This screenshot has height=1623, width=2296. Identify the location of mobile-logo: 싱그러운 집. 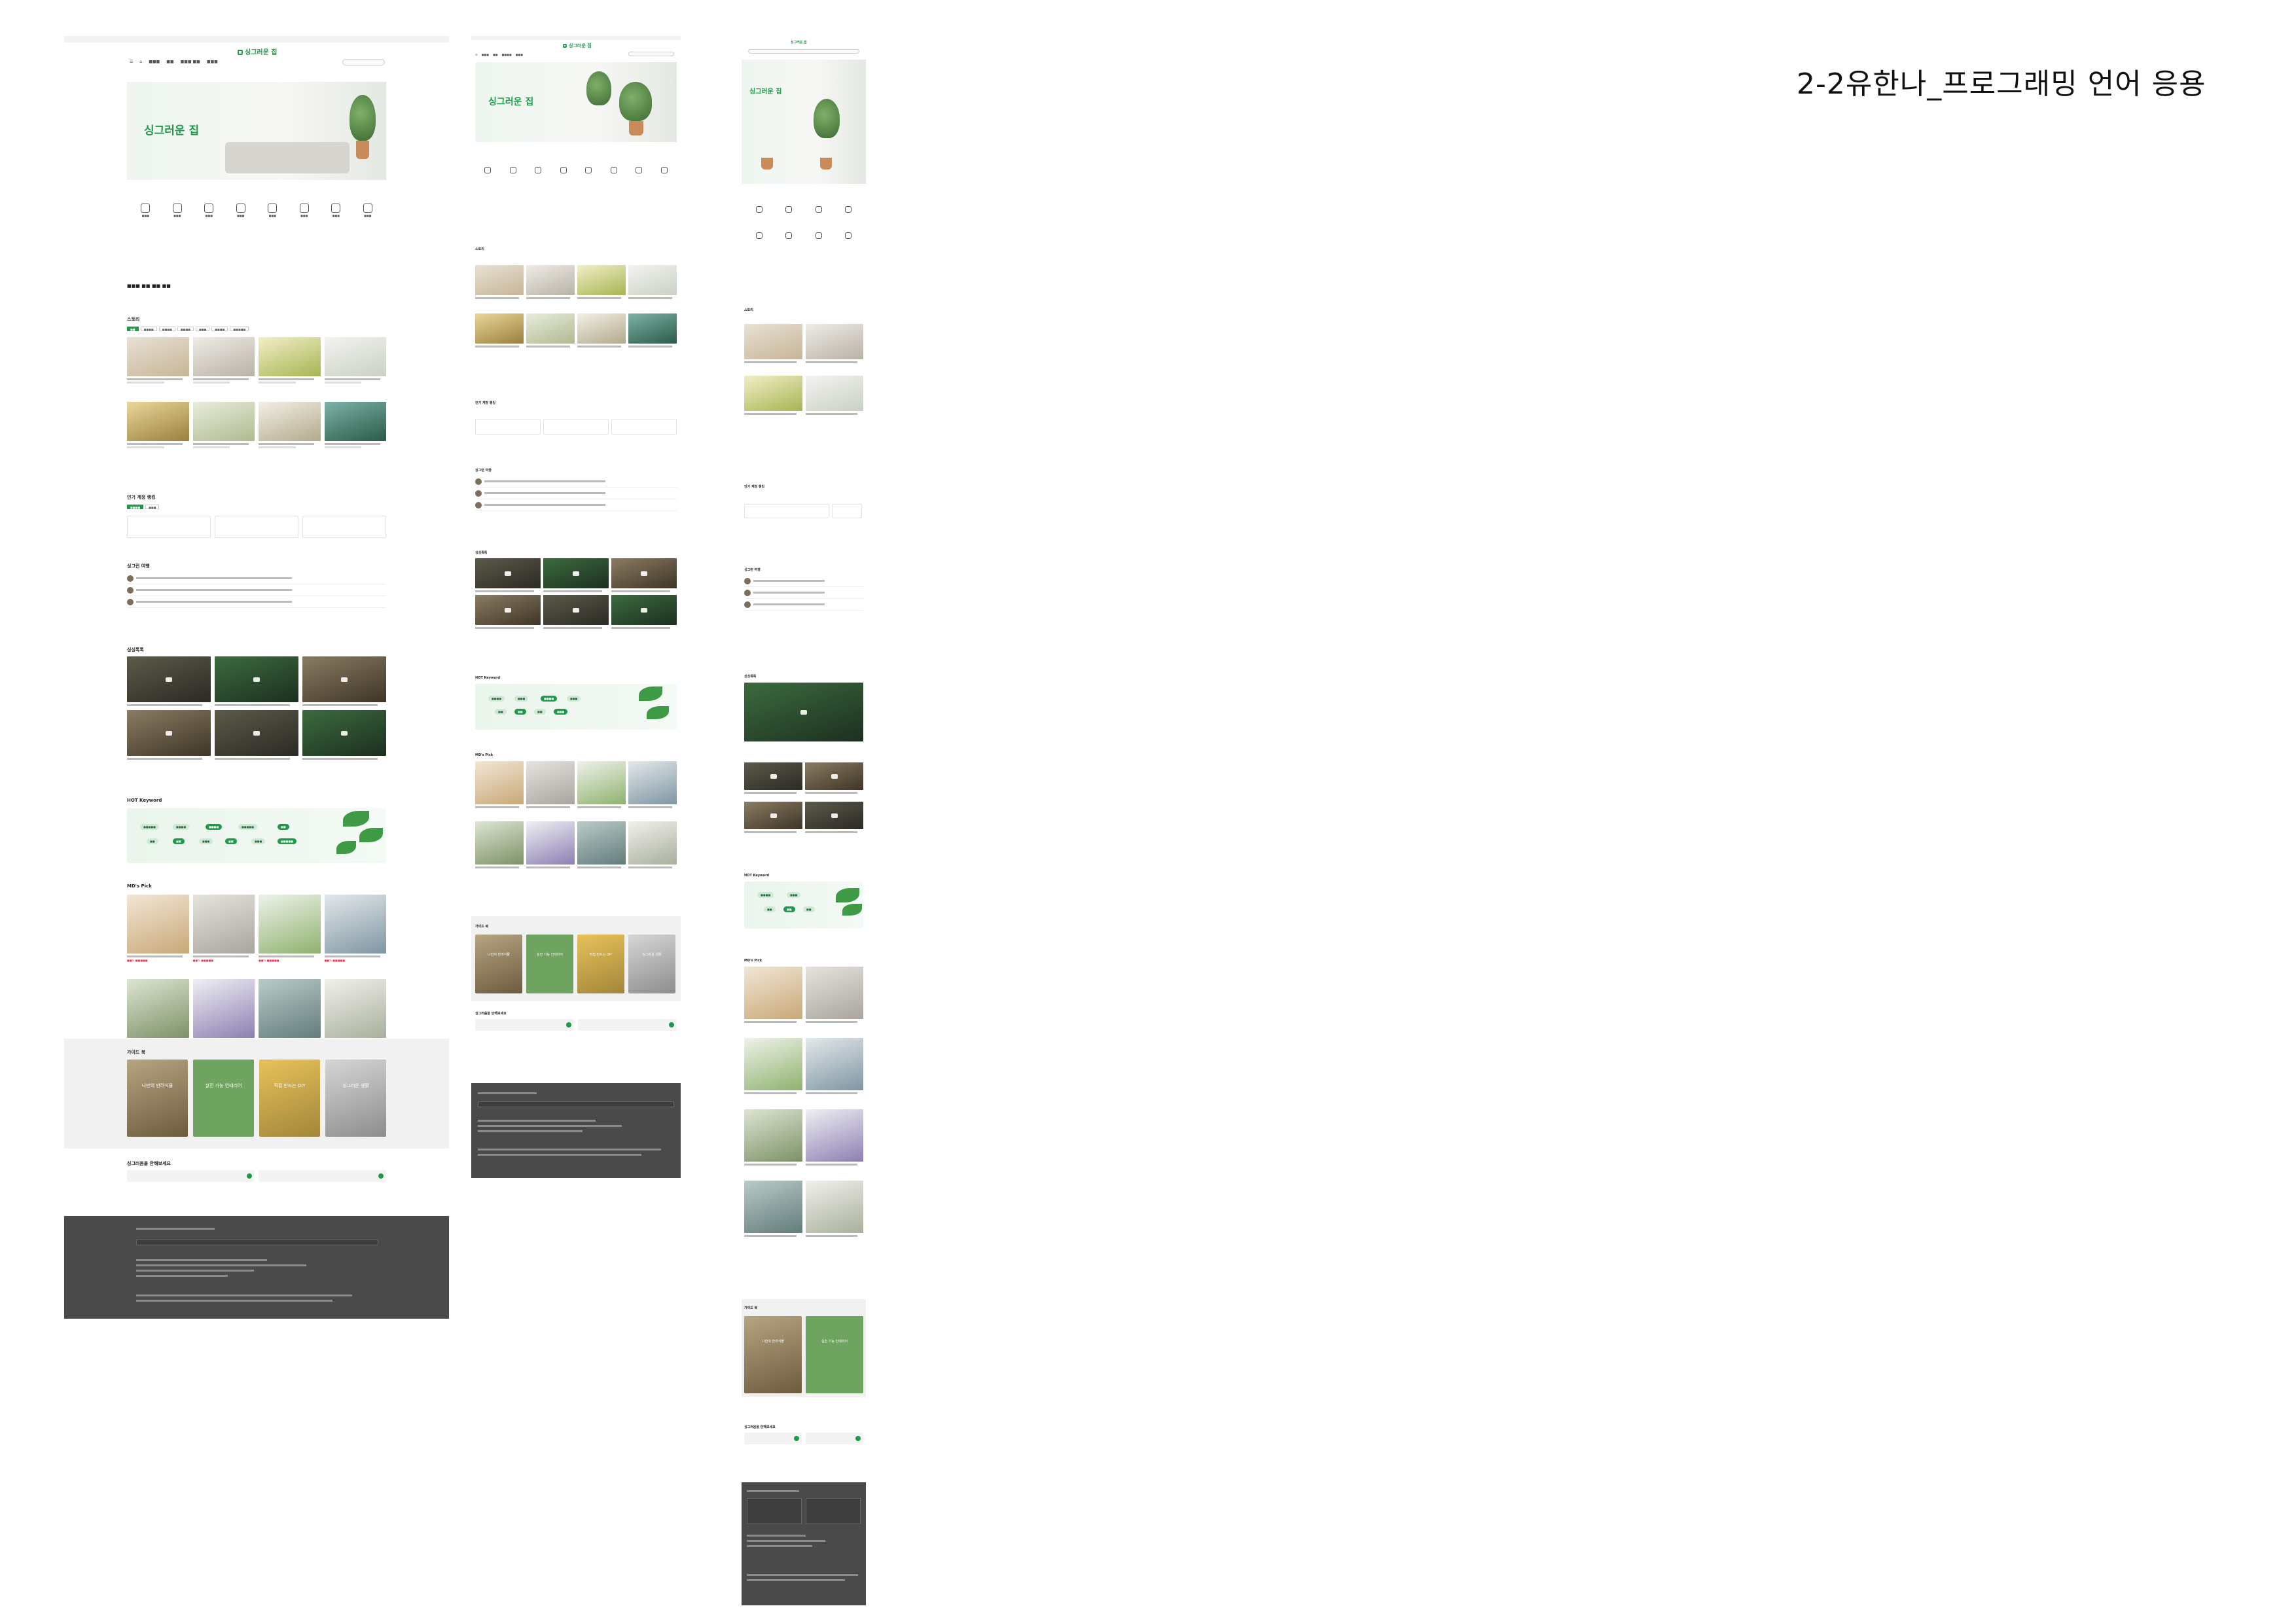
(799, 42).